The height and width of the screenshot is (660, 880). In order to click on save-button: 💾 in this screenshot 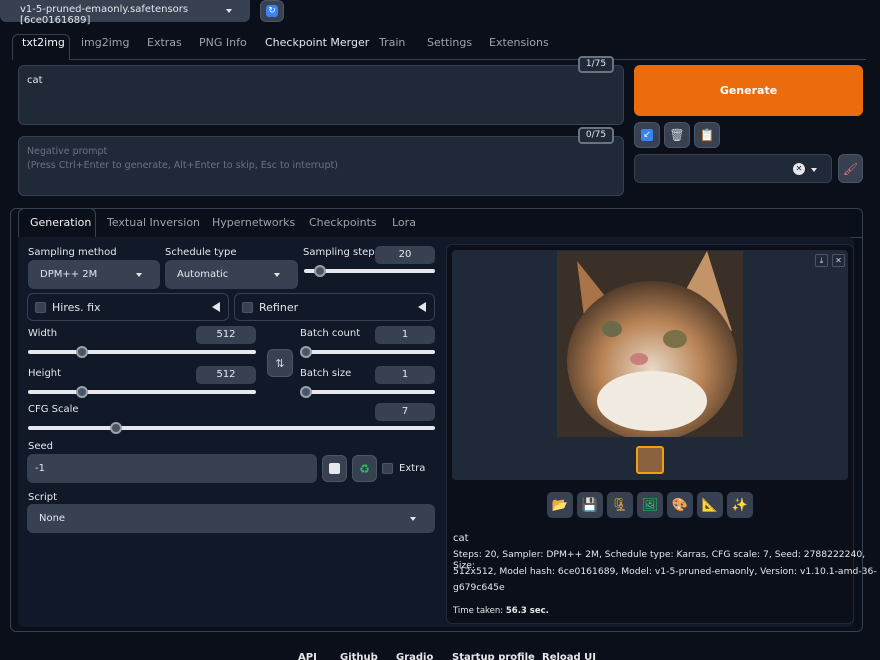, I will do `click(590, 505)`.